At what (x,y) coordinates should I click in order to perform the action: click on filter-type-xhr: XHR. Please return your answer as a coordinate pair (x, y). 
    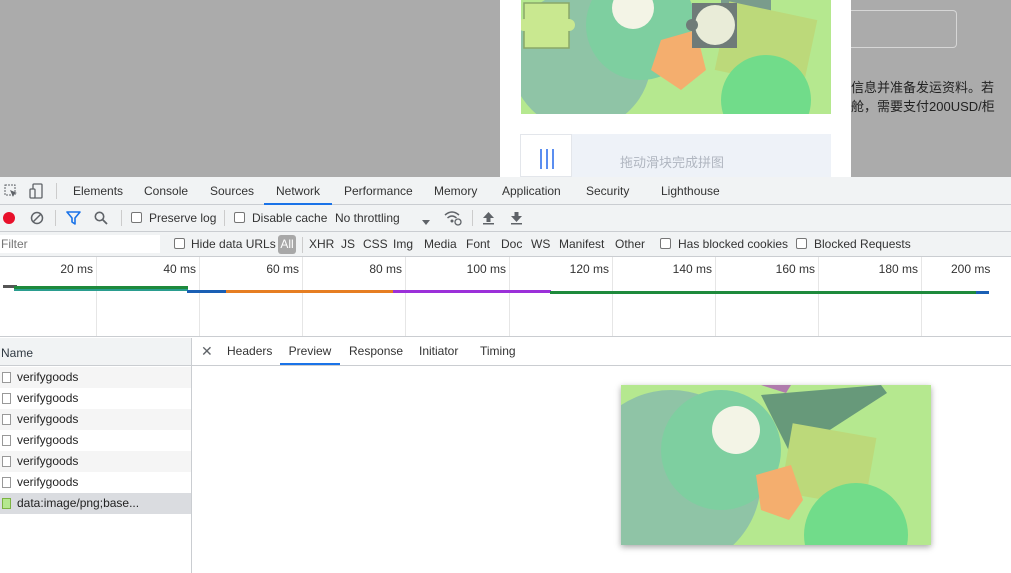
    Looking at the image, I should click on (321, 244).